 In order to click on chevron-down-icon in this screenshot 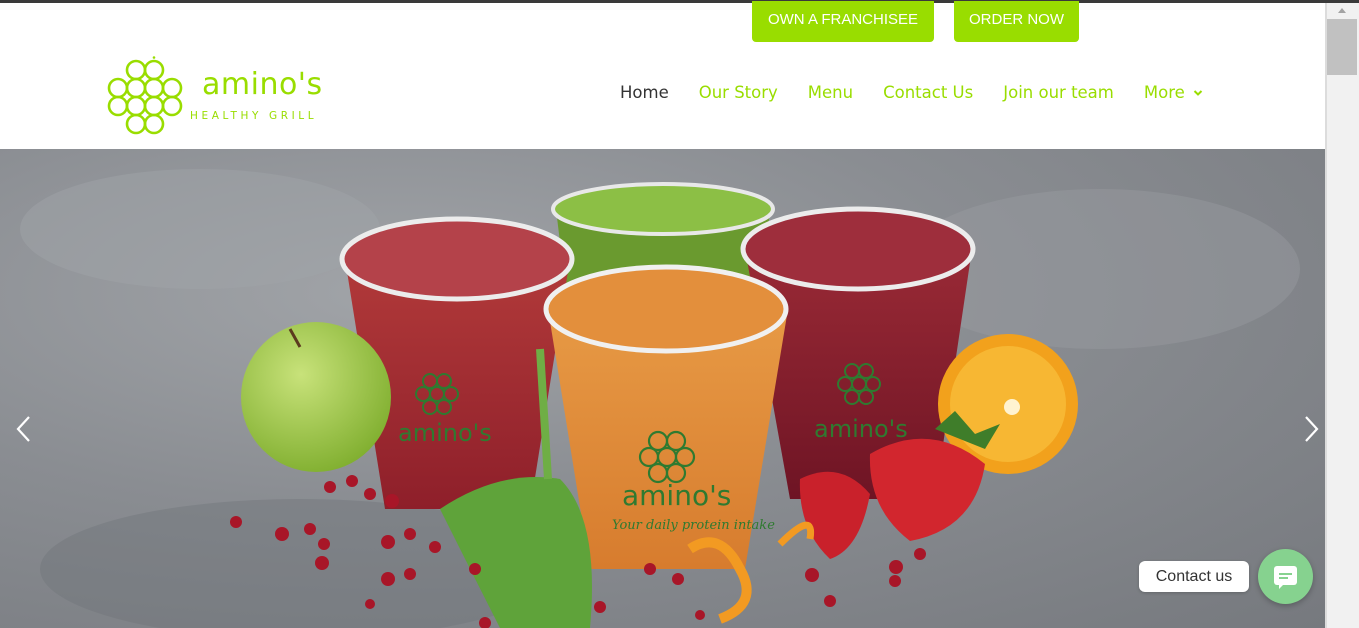, I will do `click(1197, 93)`.